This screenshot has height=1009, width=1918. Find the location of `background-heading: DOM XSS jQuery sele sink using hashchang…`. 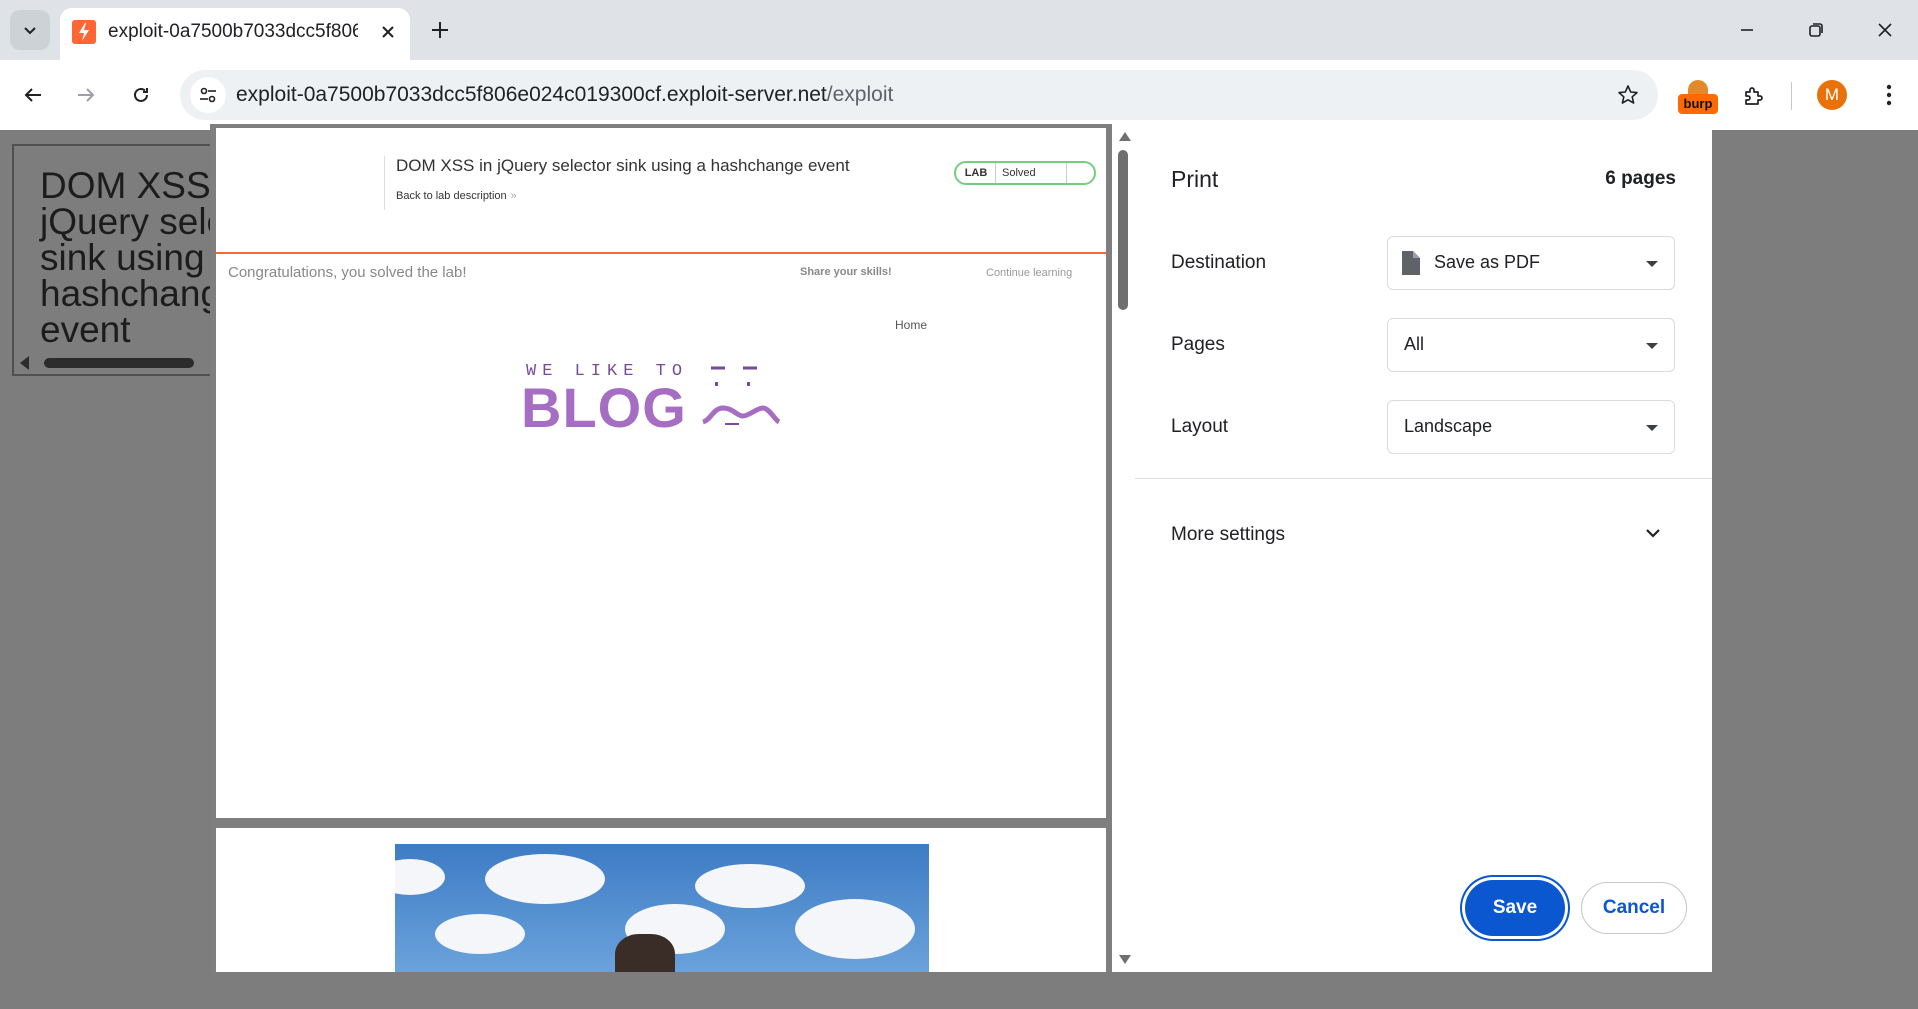

background-heading: DOM XSS jQuery sele sink using hashchang… is located at coordinates (126, 257).